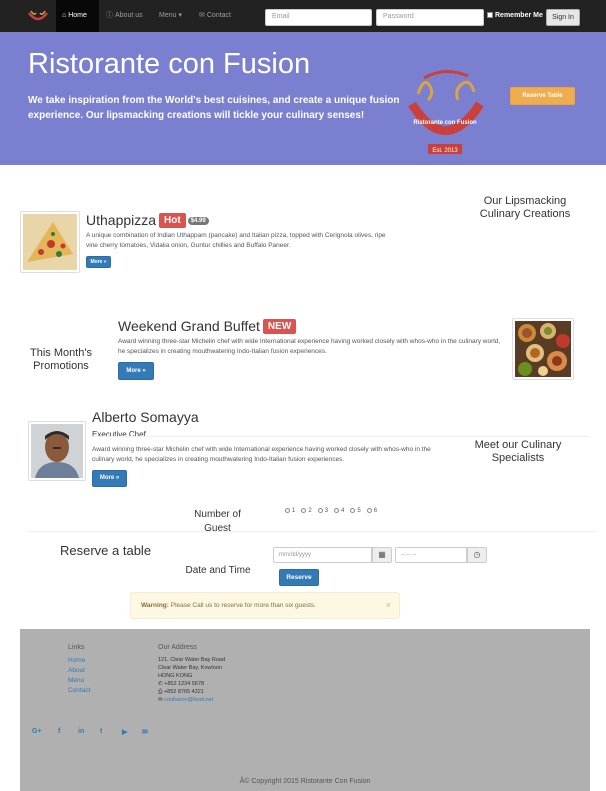 The image size is (606, 791). What do you see at coordinates (145, 732) in the screenshot?
I see `mail-icon: ✉` at bounding box center [145, 732].